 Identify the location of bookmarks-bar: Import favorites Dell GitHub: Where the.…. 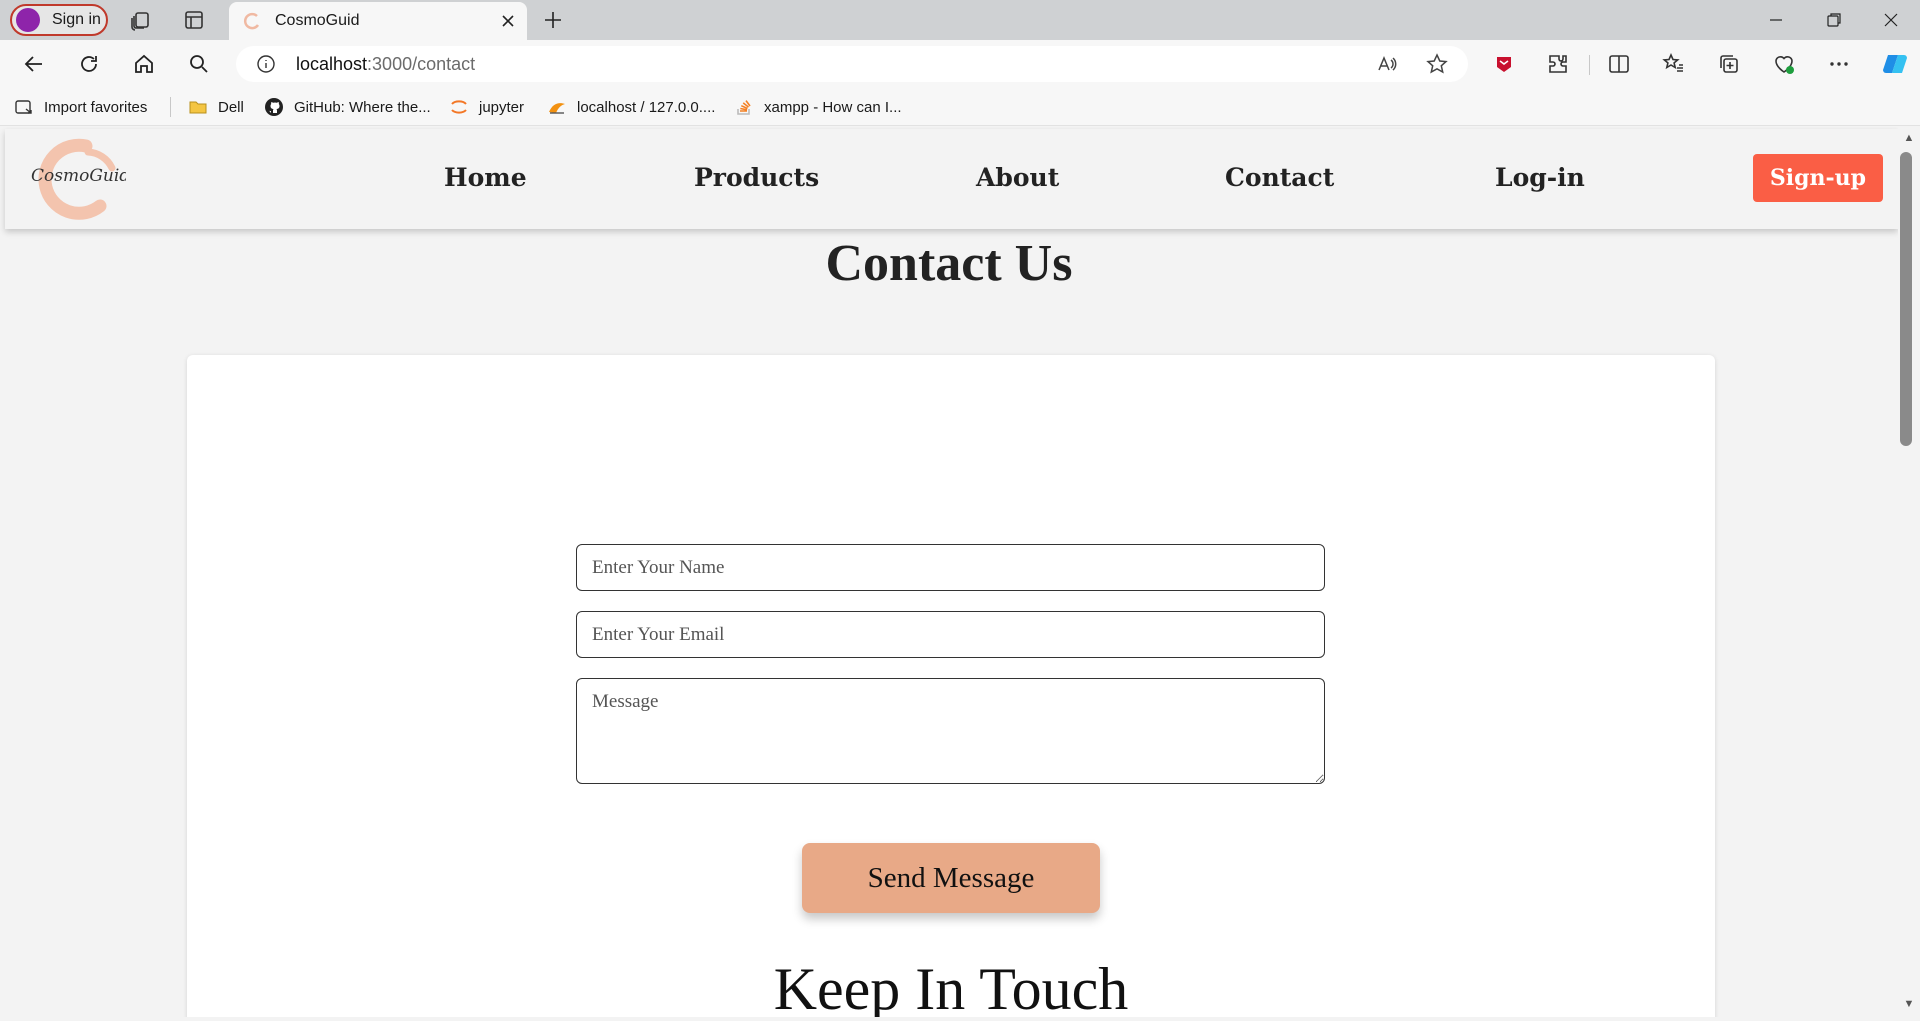
(960, 107).